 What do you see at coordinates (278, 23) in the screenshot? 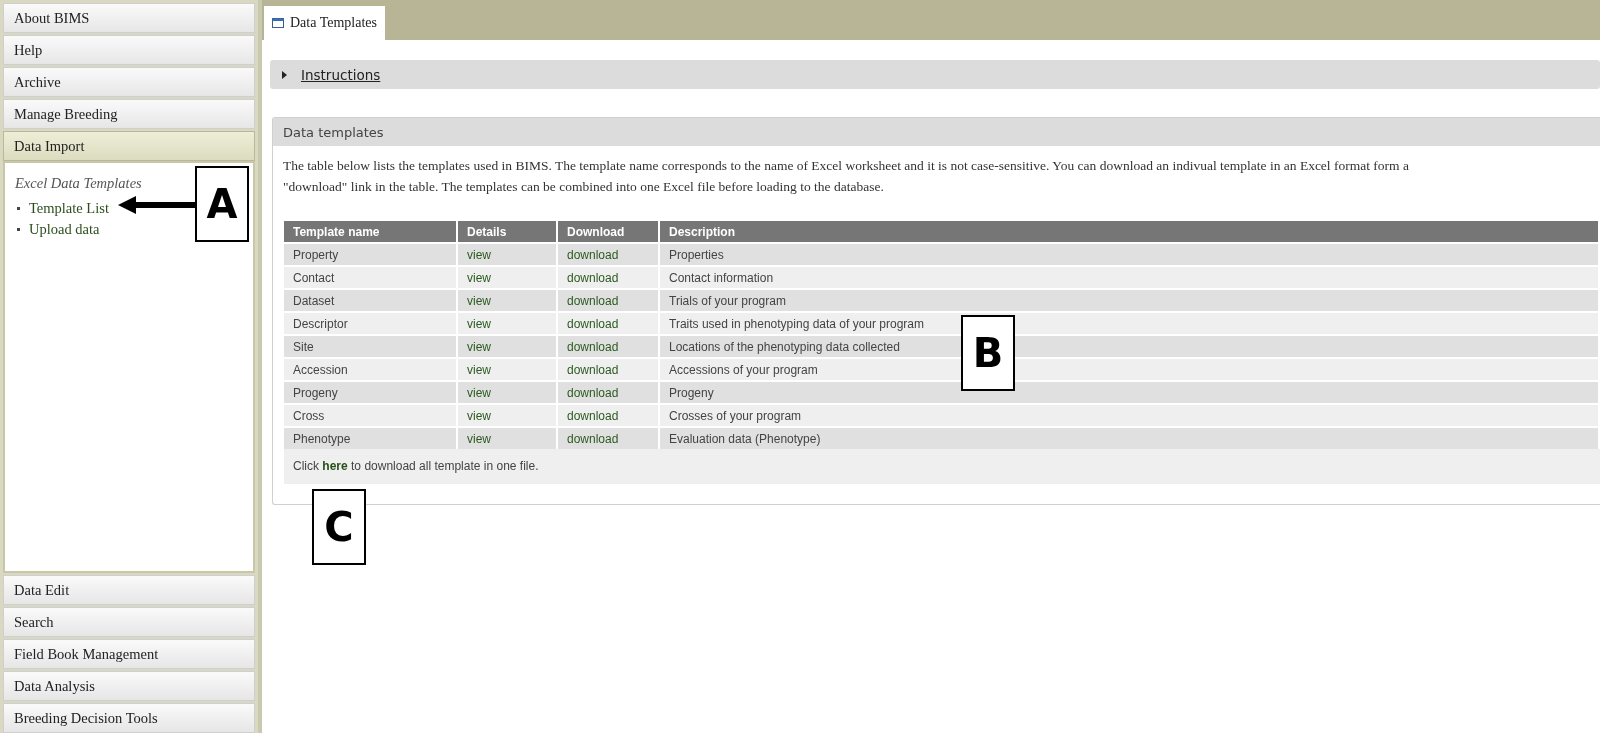
I see `window-icon` at bounding box center [278, 23].